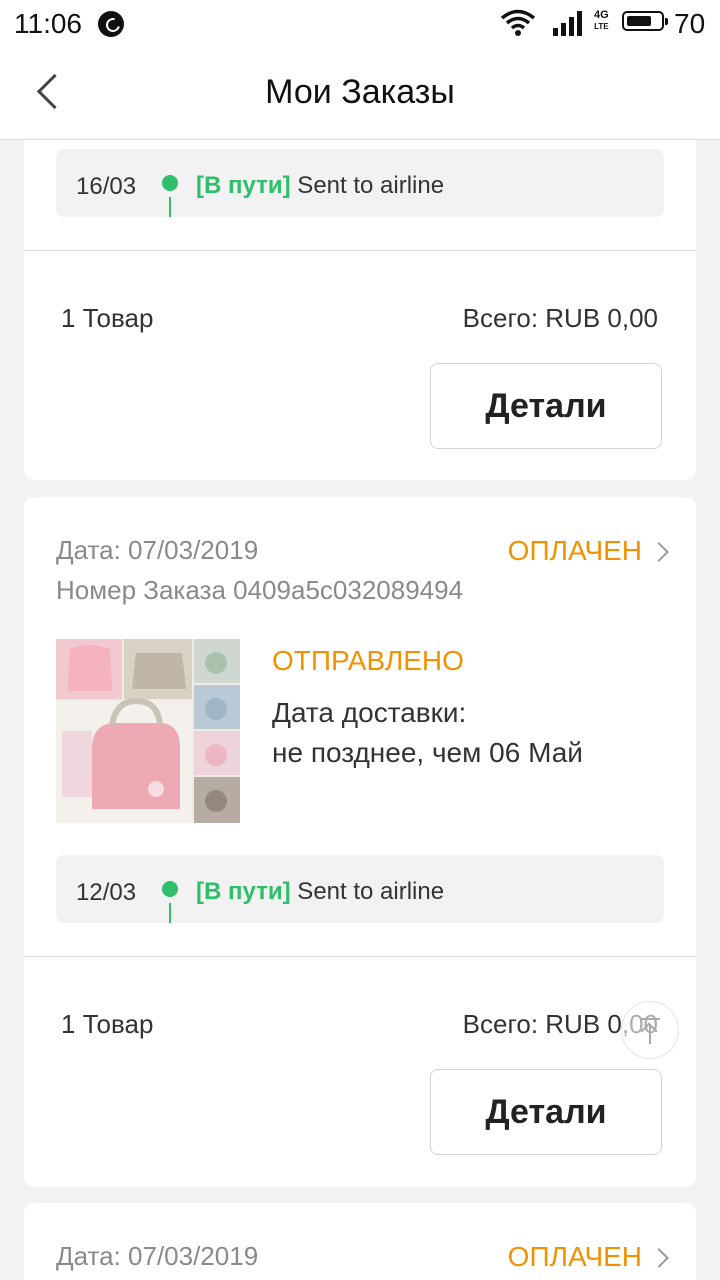  I want to click on tracking-info: 16/03 [В пути] Sent to airline, so click(360, 183).